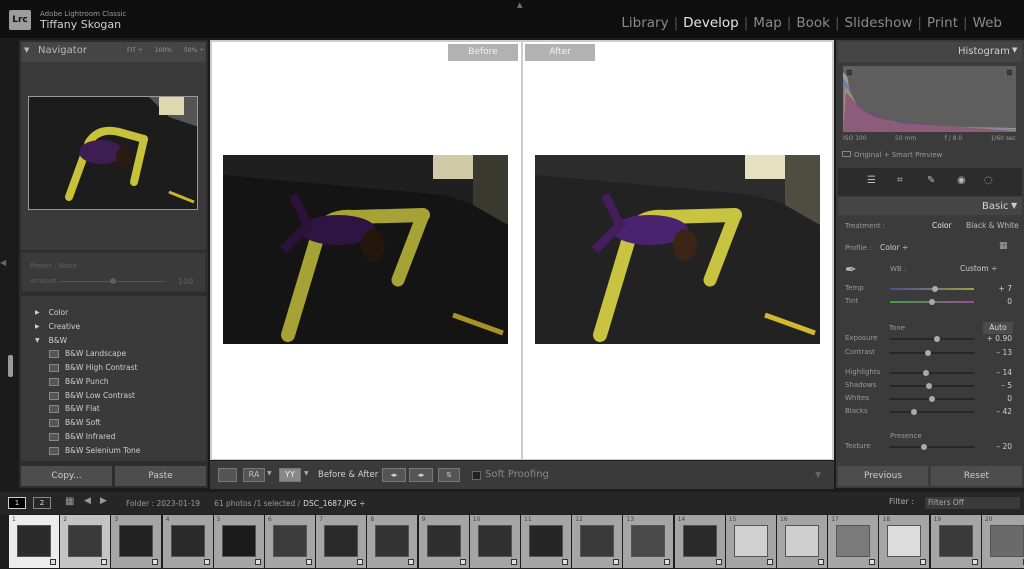  What do you see at coordinates (997, 446) in the screenshot?
I see `slider-value-texture: – 20` at bounding box center [997, 446].